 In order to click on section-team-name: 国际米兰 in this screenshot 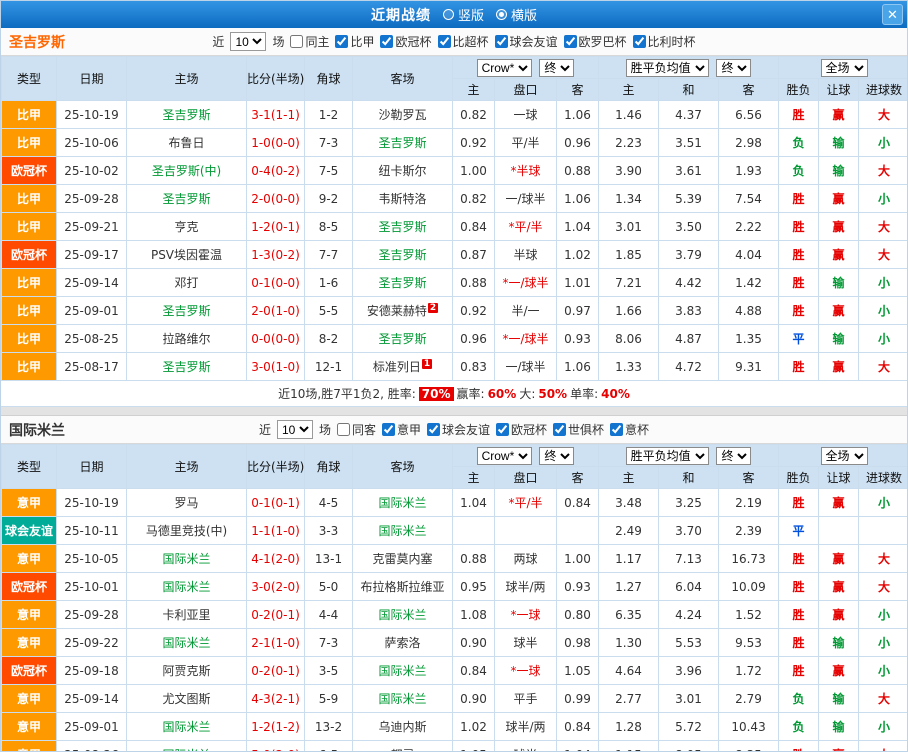, I will do `click(37, 430)`.